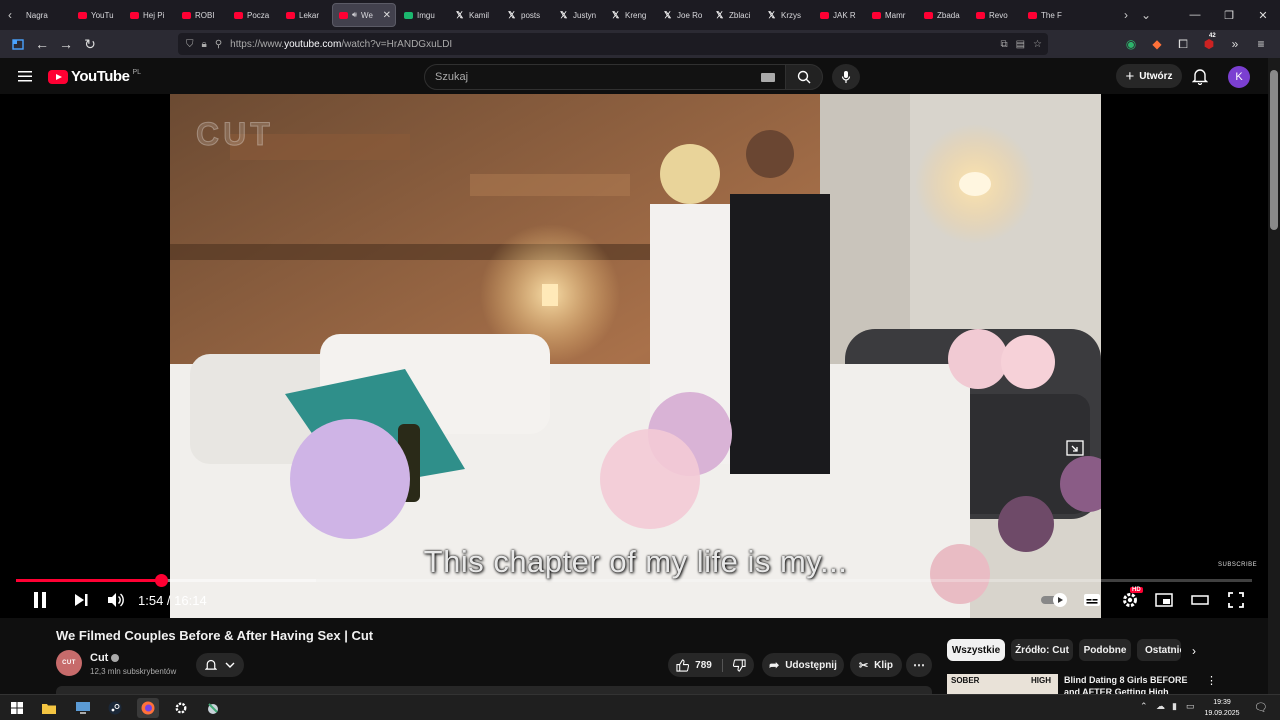  I want to click on subscribe-watermark: SUBSCRIBE, so click(1237, 565).